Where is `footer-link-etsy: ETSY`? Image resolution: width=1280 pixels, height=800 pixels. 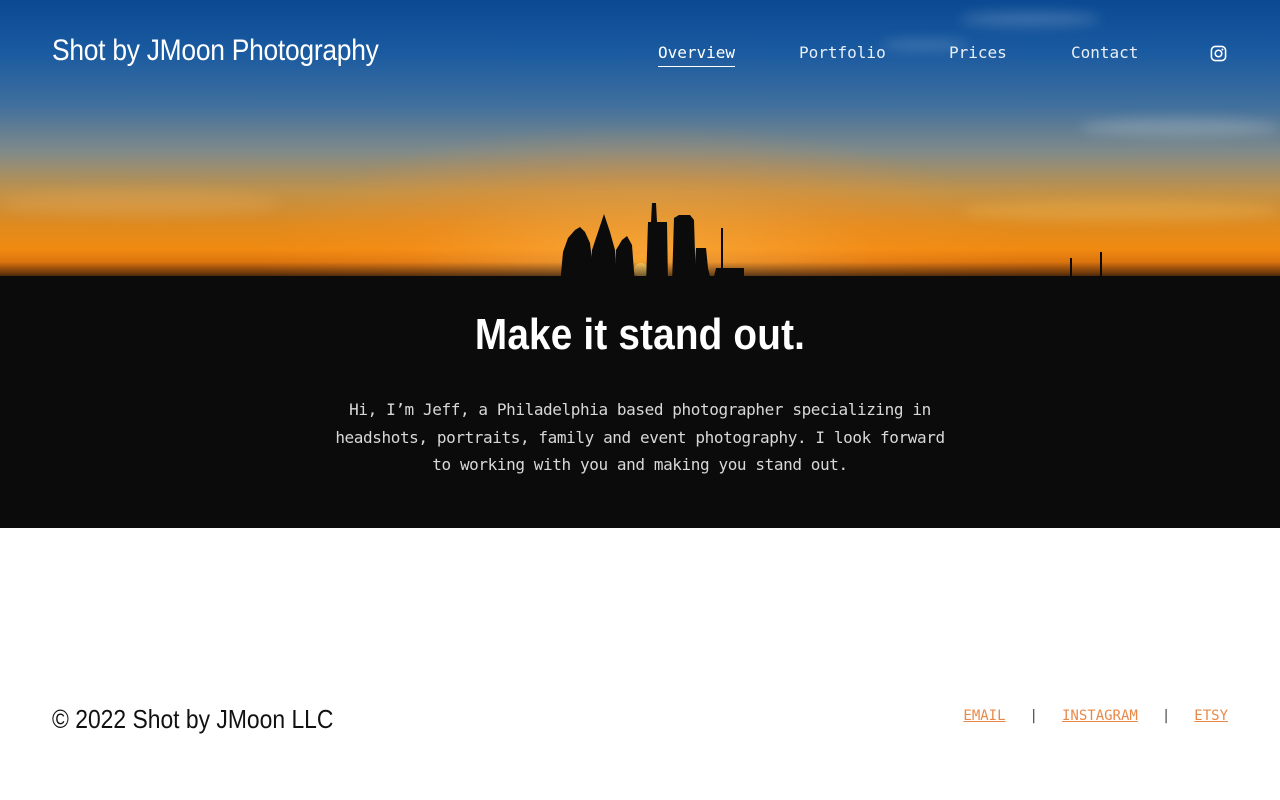 footer-link-etsy: ETSY is located at coordinates (1211, 716).